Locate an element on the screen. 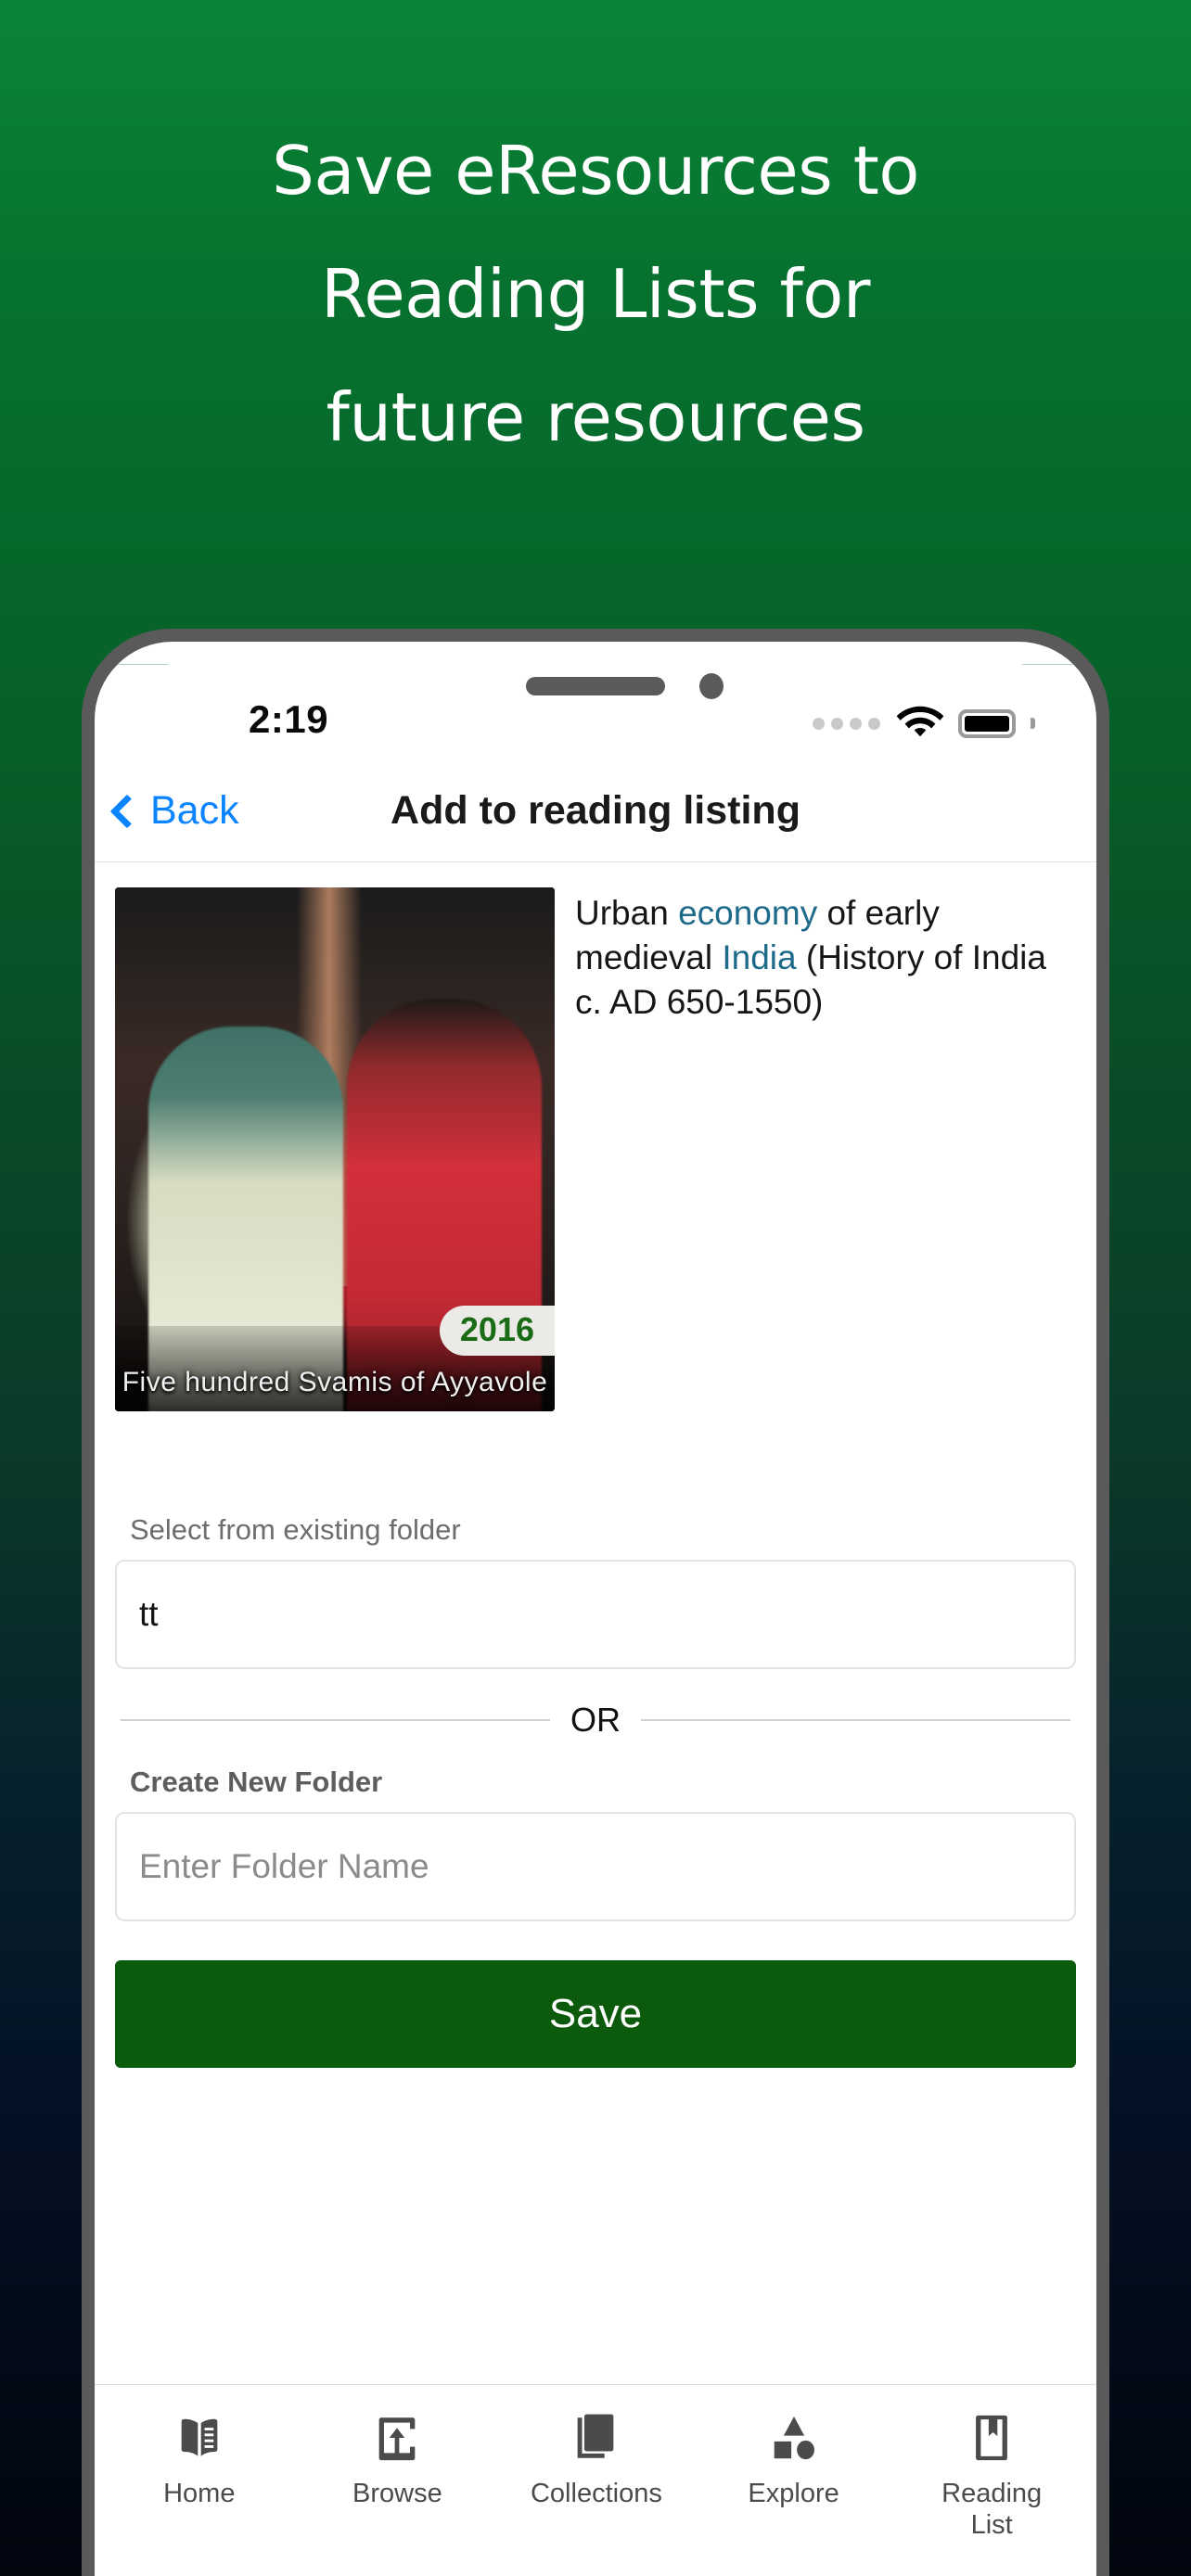 The height and width of the screenshot is (2576, 1191). existing-folder-label: Select from existing folder is located at coordinates (296, 1530).